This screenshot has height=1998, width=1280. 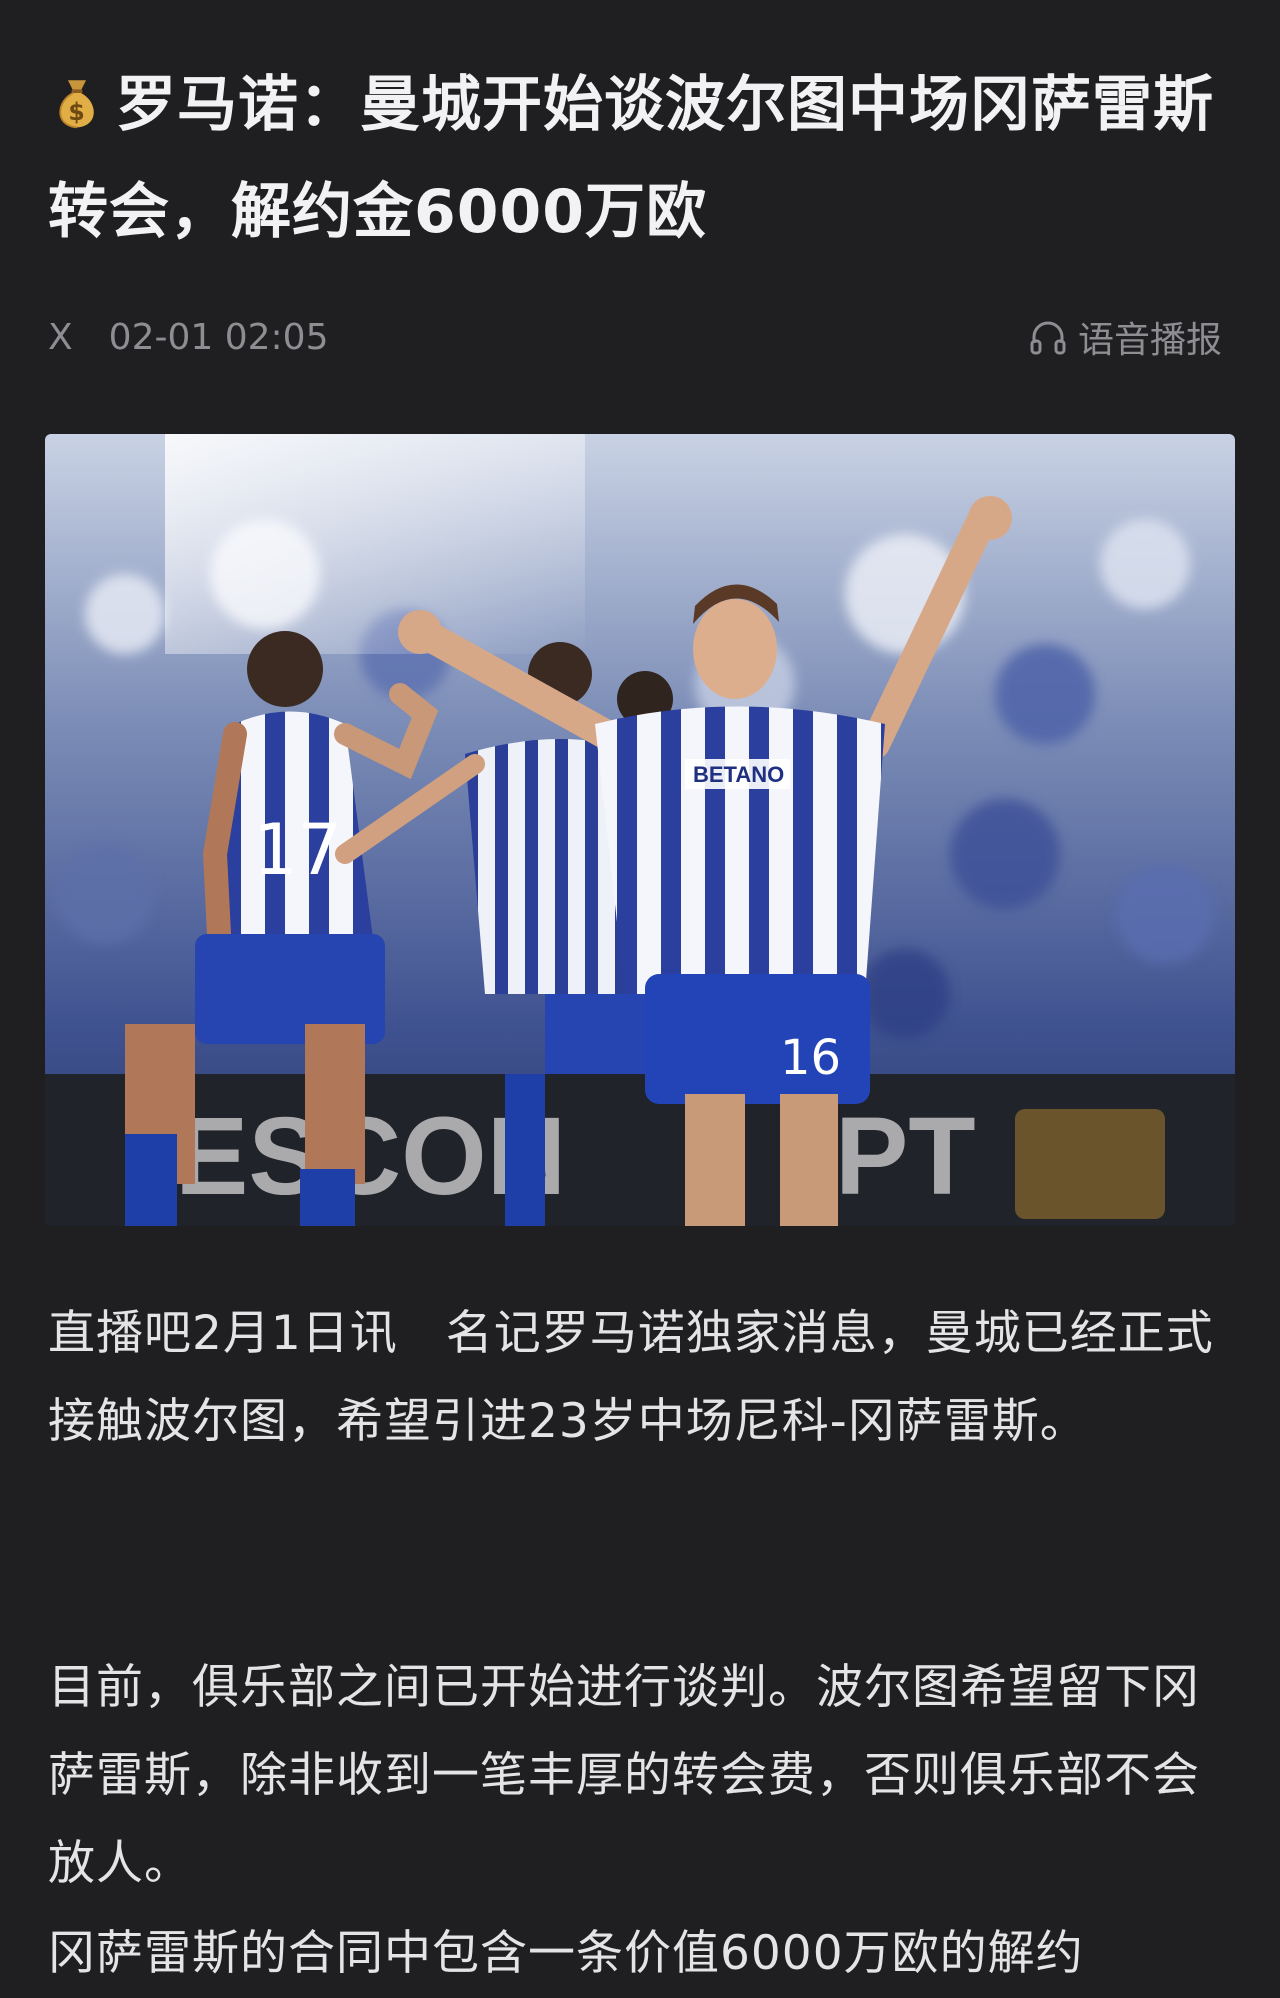 I want to click on meta-left: X 02-01 02:05, so click(x=188, y=337).